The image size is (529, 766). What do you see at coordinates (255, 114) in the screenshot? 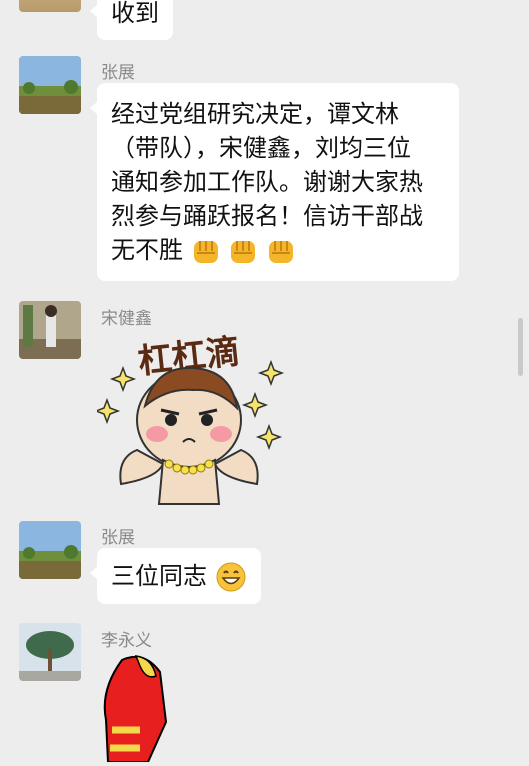
I see `message-line: 经过党组研究决定，谭文林` at bounding box center [255, 114].